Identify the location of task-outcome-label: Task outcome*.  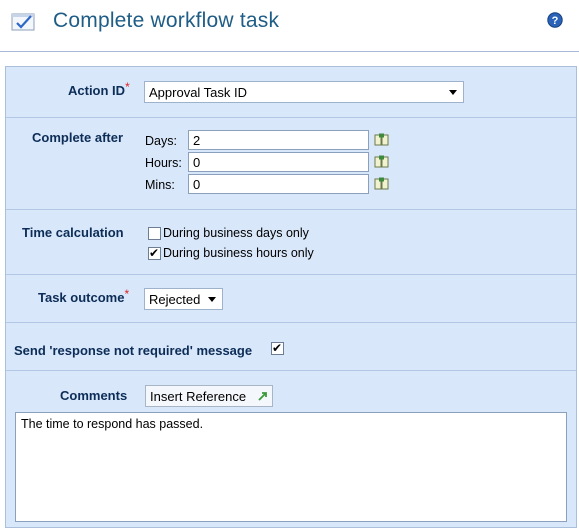
(84, 296).